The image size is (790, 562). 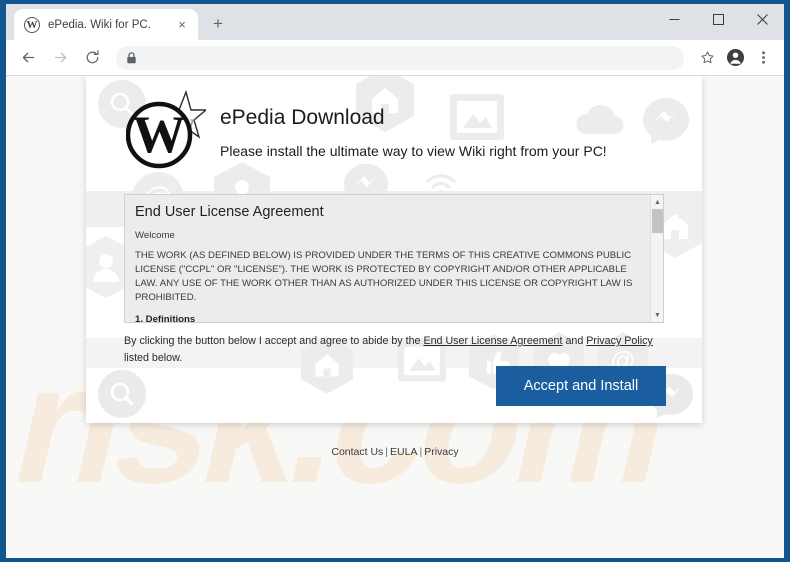 I want to click on eula-heading: End User License Agreement, so click(x=229, y=212).